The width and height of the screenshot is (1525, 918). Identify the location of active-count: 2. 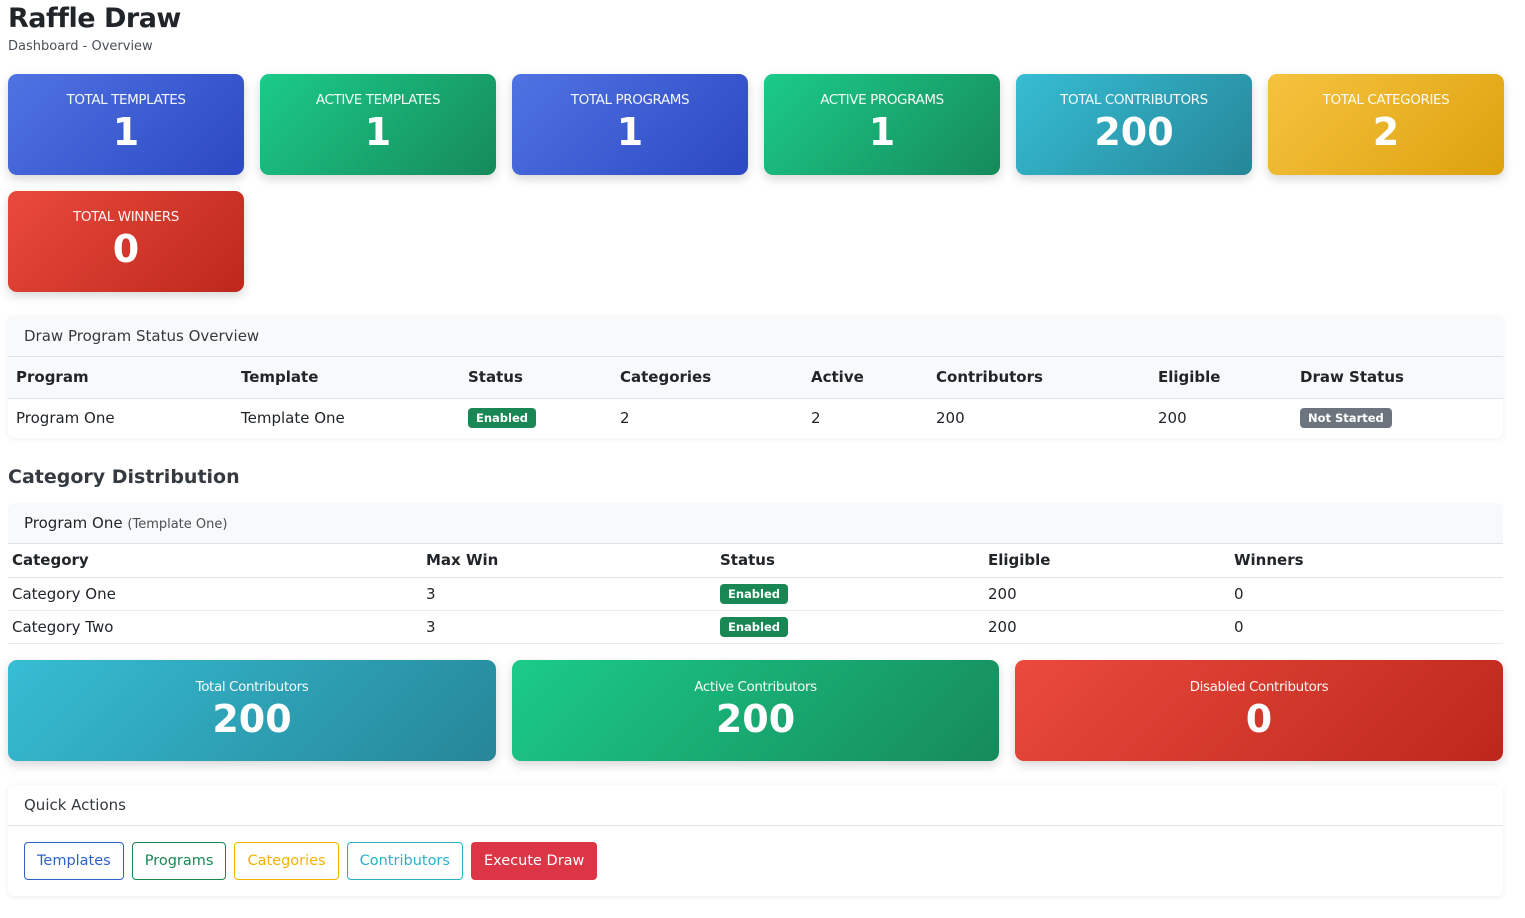
(816, 418).